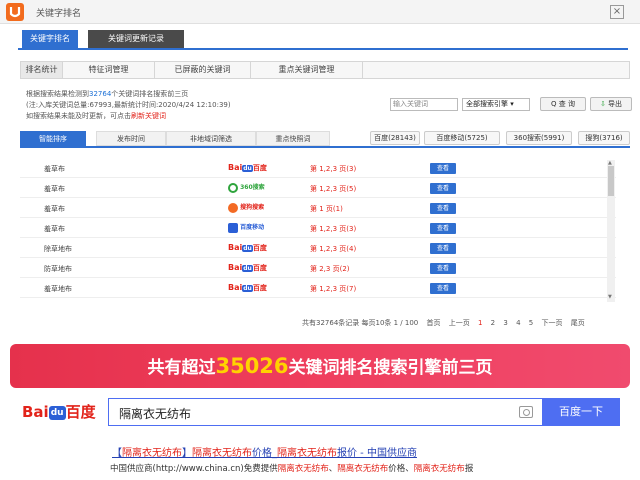 This screenshot has width=640, height=480. Describe the element at coordinates (181, 368) in the screenshot. I see `banner-prefix: 共有超过` at that location.